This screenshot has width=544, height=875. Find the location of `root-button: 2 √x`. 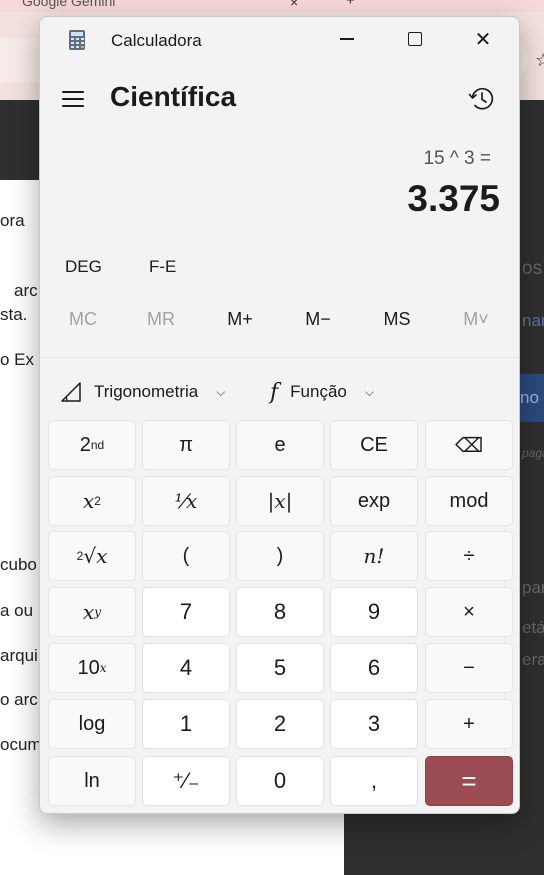

root-button: 2 √x is located at coordinates (92, 556).